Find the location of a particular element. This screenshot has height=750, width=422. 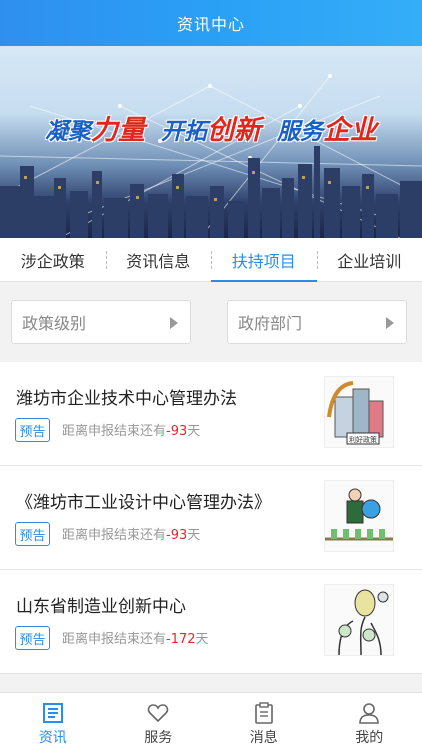

app-header: 资讯中心 is located at coordinates (211, 23).